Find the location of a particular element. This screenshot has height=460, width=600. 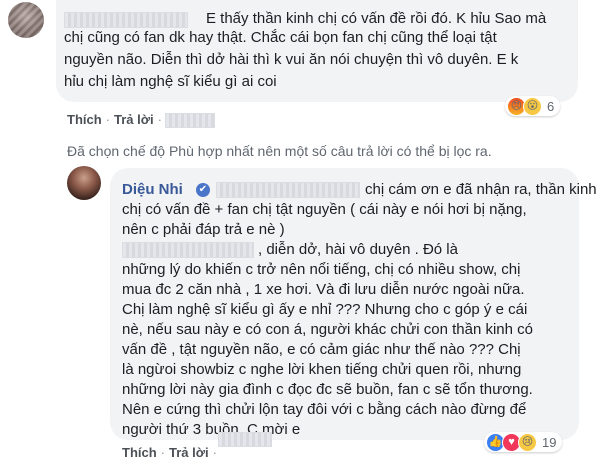

comment-actions: Thích · Trả lời · is located at coordinates (116, 119).